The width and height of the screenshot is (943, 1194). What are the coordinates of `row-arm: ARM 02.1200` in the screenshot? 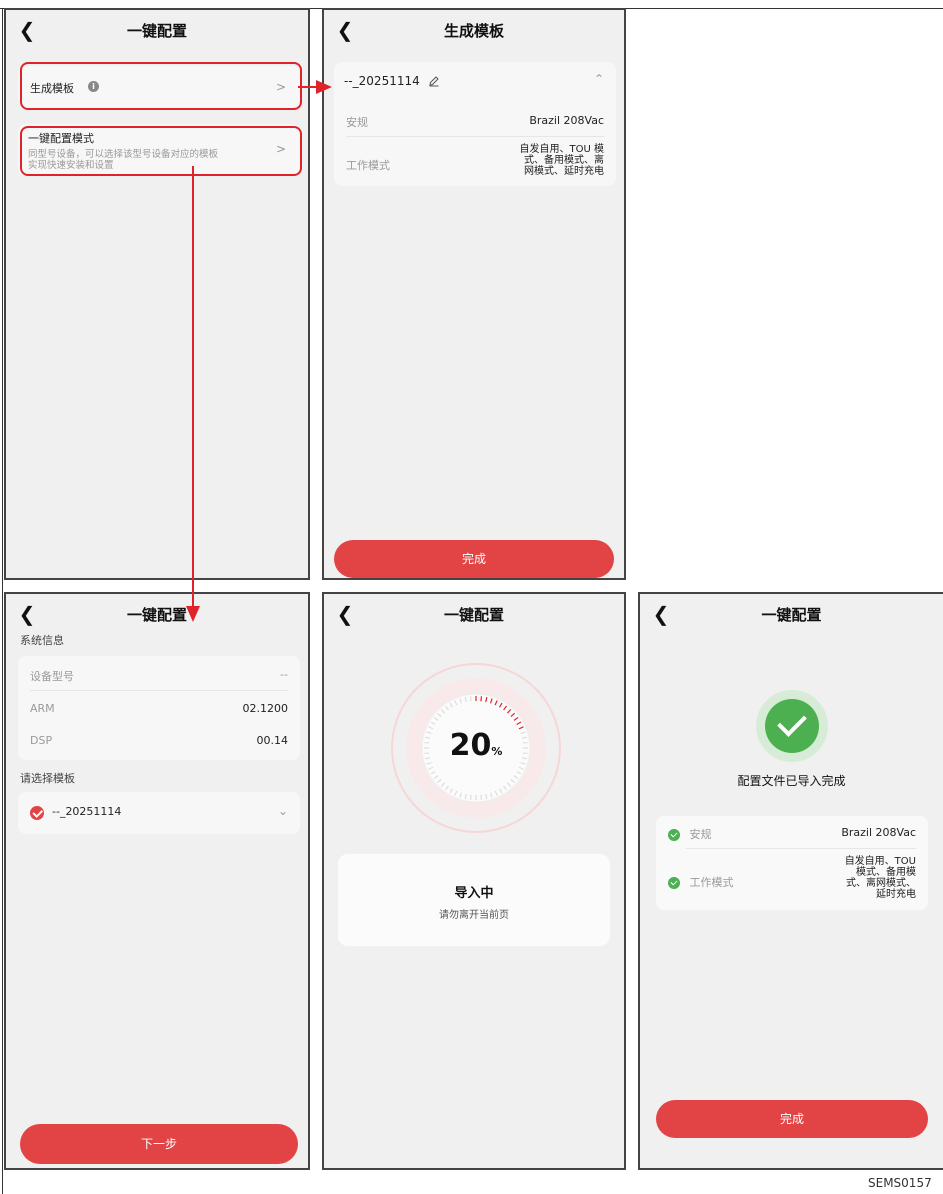 It's located at (159, 710).